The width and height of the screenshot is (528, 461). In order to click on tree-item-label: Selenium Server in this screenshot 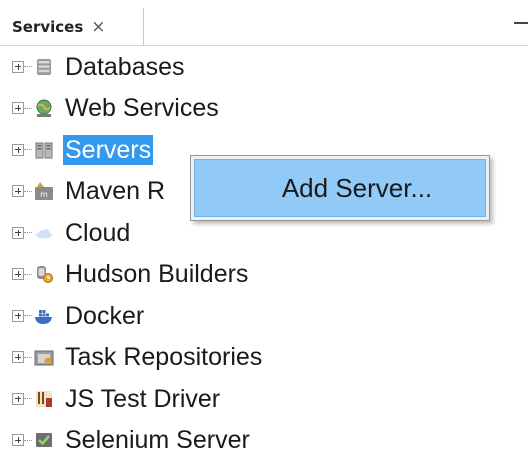, I will do `click(157, 440)`.